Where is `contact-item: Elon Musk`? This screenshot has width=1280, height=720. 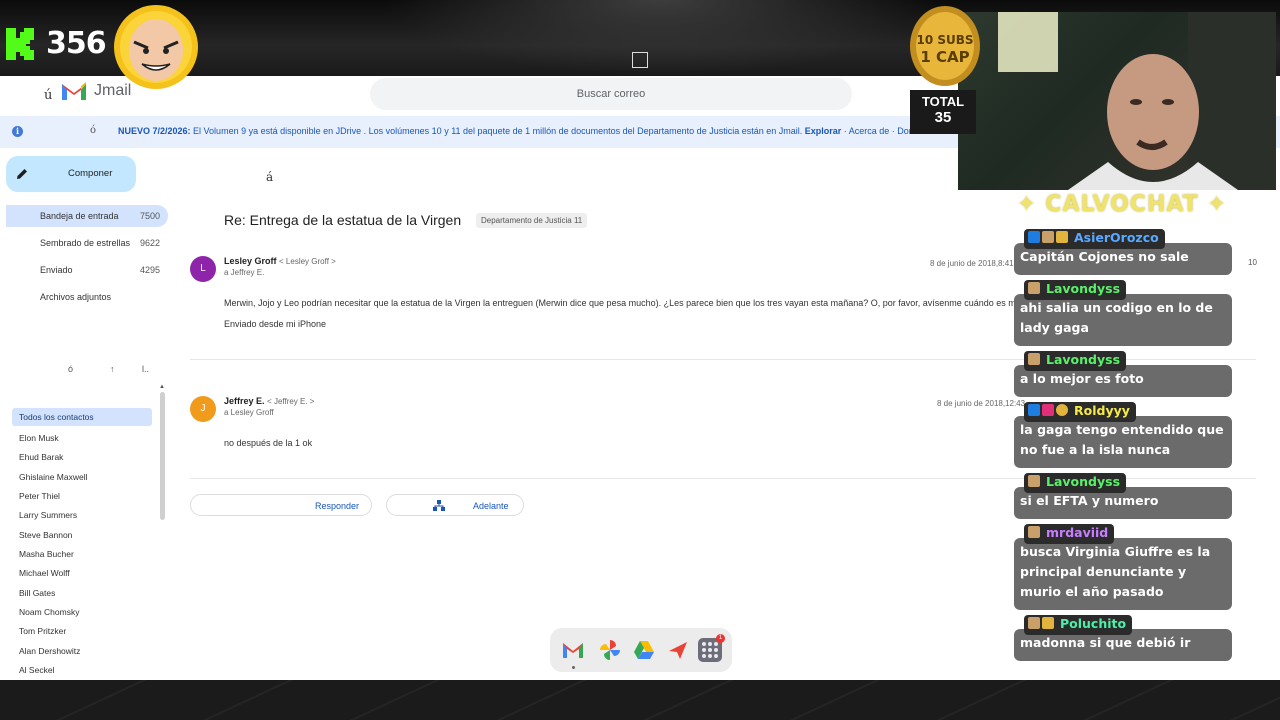 contact-item: Elon Musk is located at coordinates (39, 438).